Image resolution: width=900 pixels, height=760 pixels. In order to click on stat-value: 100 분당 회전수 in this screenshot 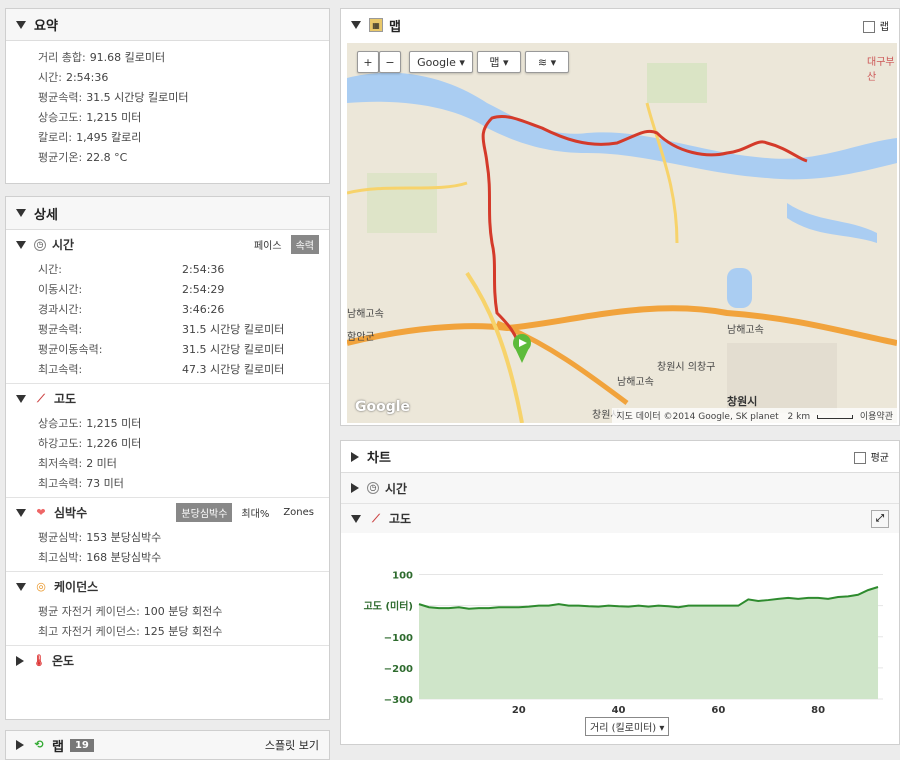, I will do `click(183, 611)`.